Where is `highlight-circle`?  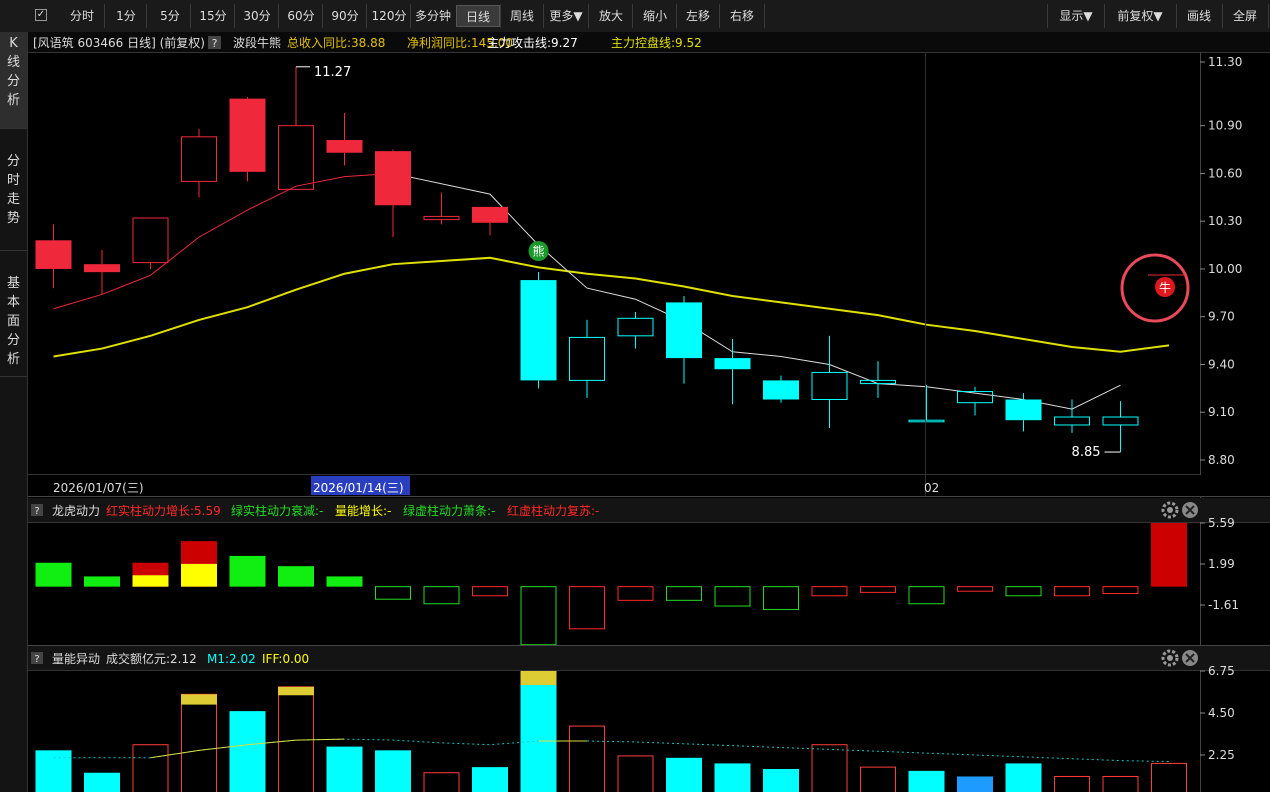
highlight-circle is located at coordinates (1155, 288).